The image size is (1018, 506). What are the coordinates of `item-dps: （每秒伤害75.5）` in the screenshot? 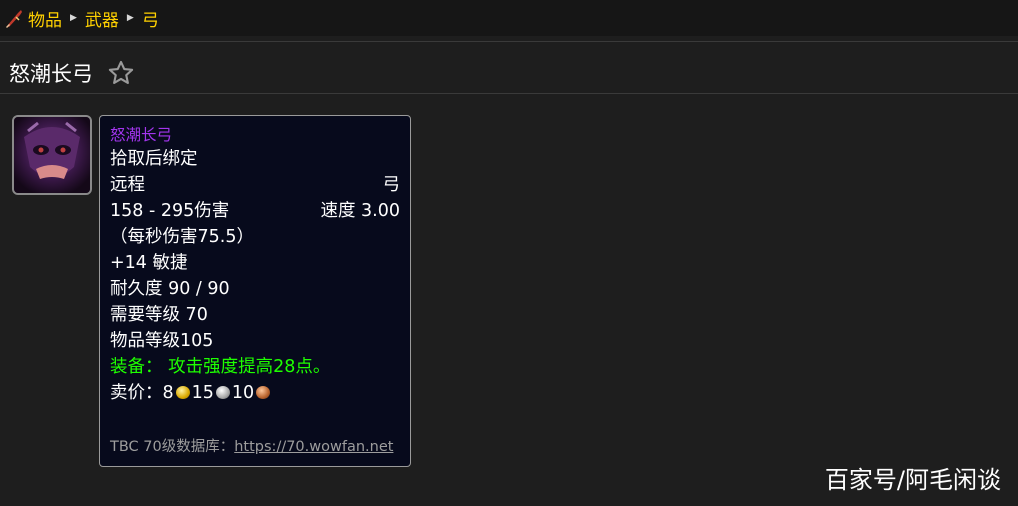 It's located at (182, 237).